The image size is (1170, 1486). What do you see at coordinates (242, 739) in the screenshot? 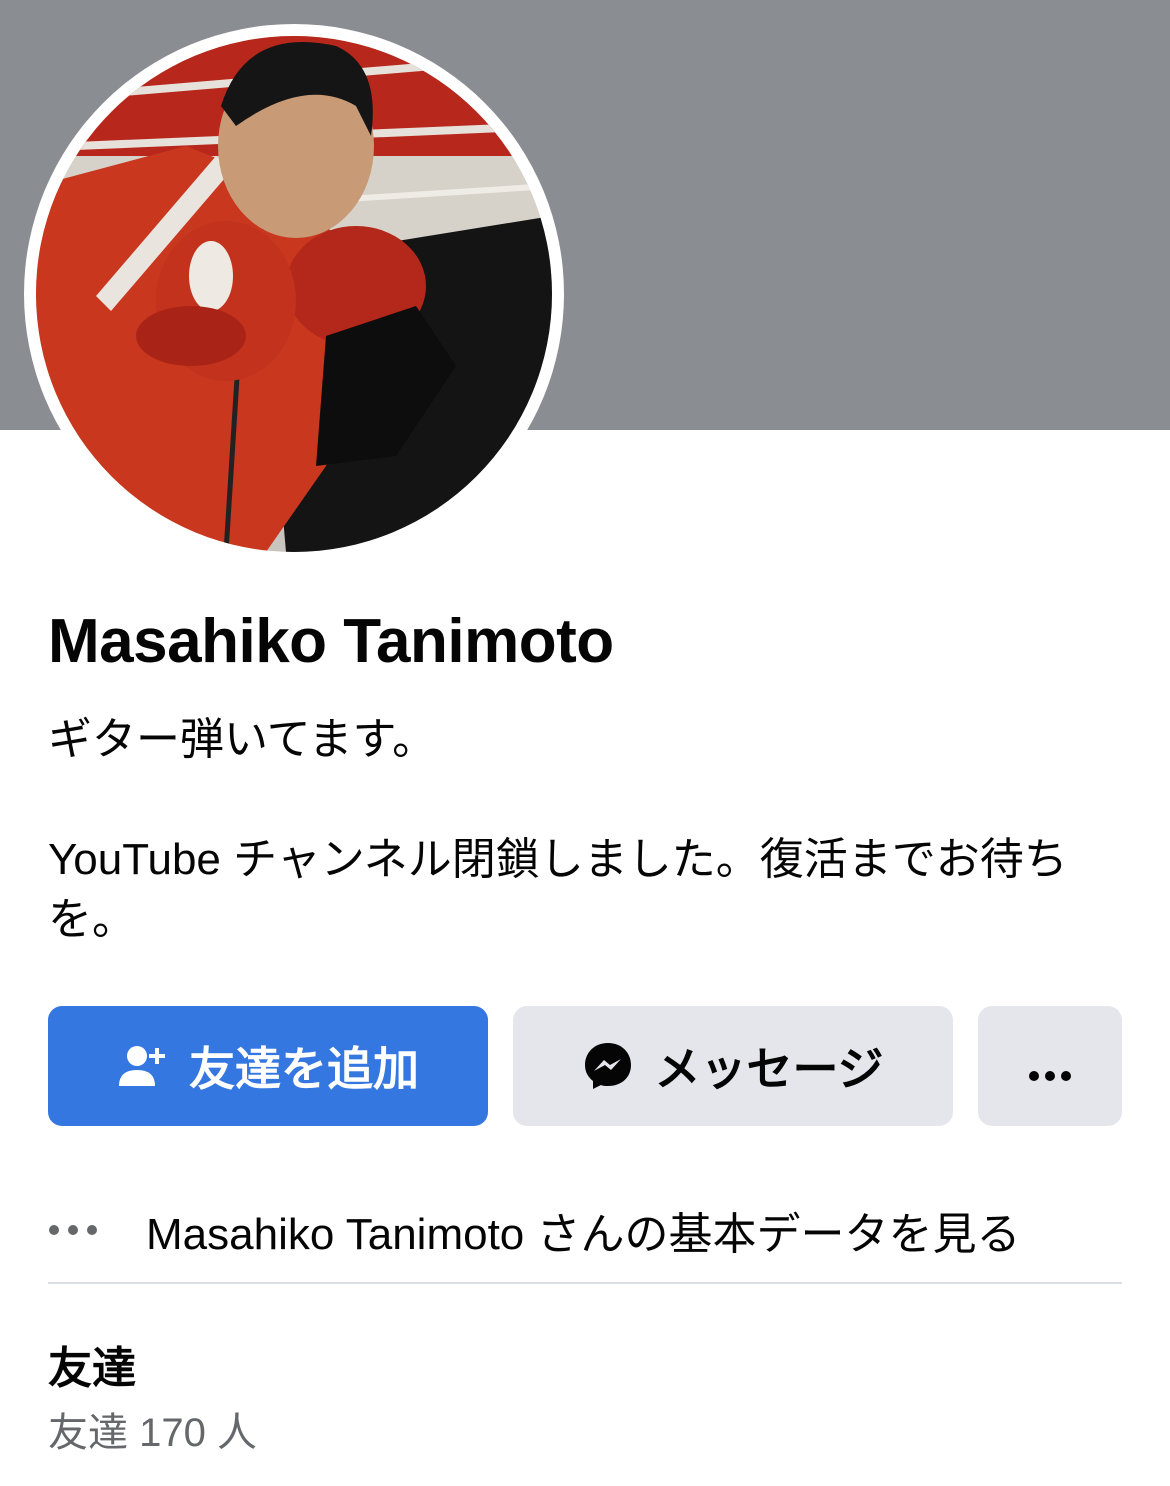
I see `bio-line-1: ギター弾いてます。` at bounding box center [242, 739].